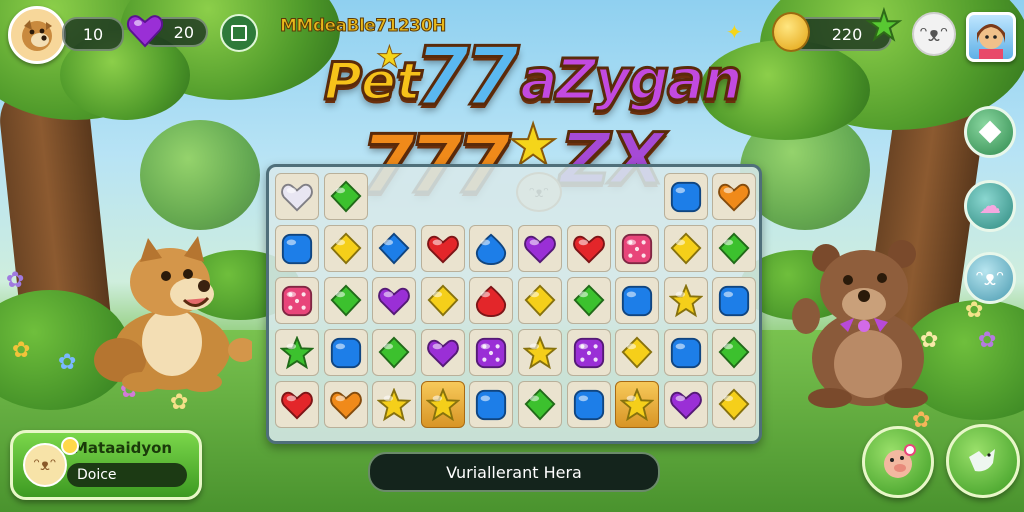  I want to click on player-card: ᵔᴥᵔ Mataaidyon Doice, so click(106, 465).